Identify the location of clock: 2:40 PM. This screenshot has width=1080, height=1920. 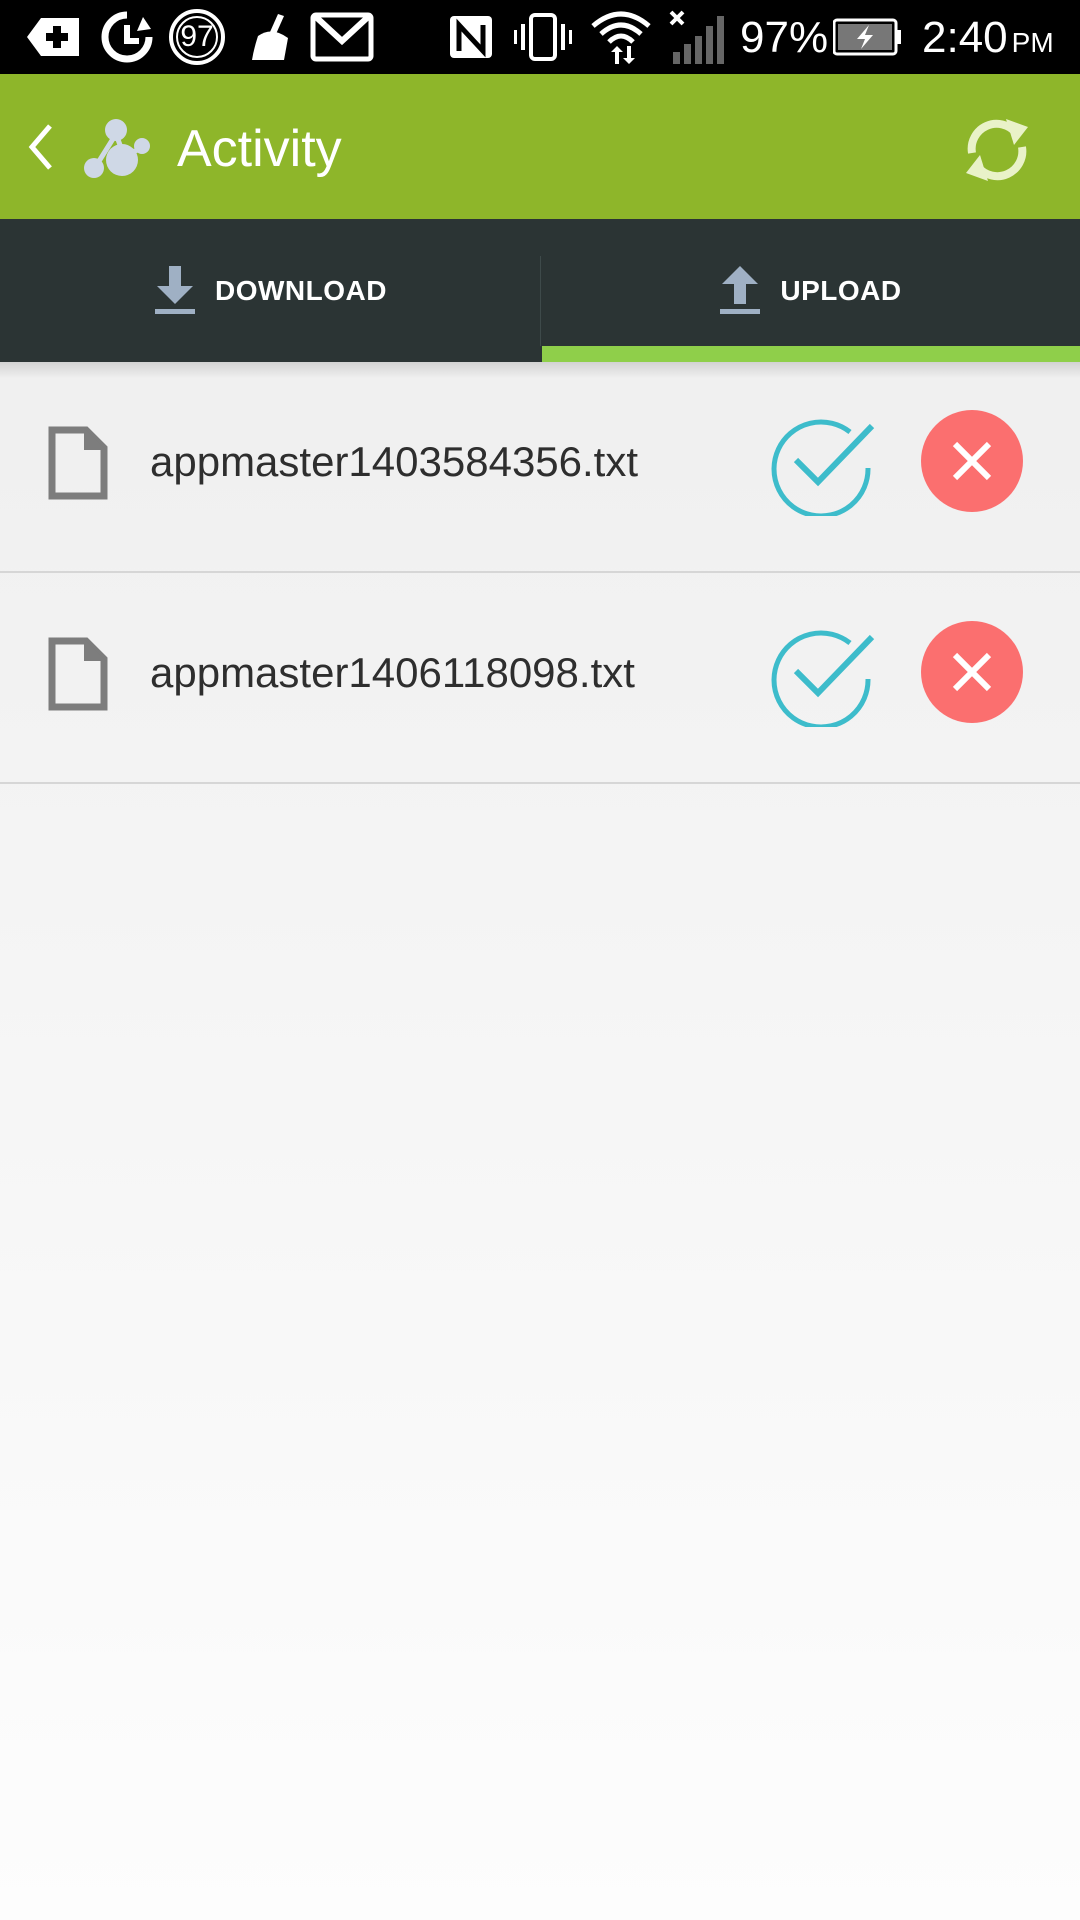
(988, 38).